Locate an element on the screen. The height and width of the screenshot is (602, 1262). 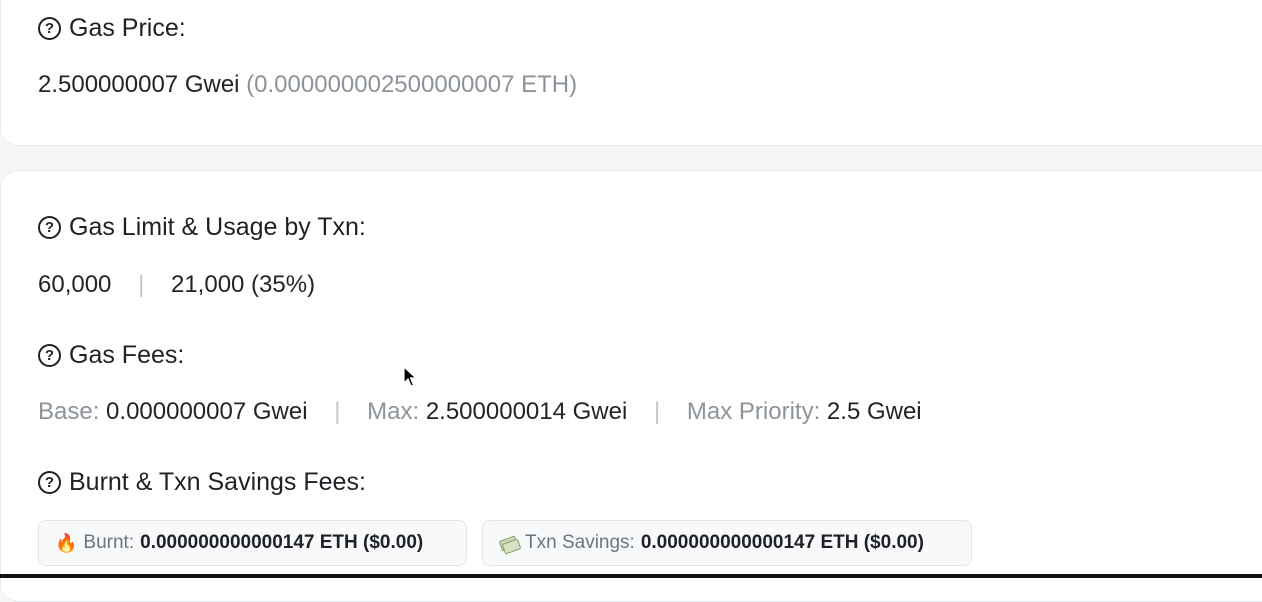
gas-limit-label: ? Gas Limit & Usage by Txn: is located at coordinates (202, 227).